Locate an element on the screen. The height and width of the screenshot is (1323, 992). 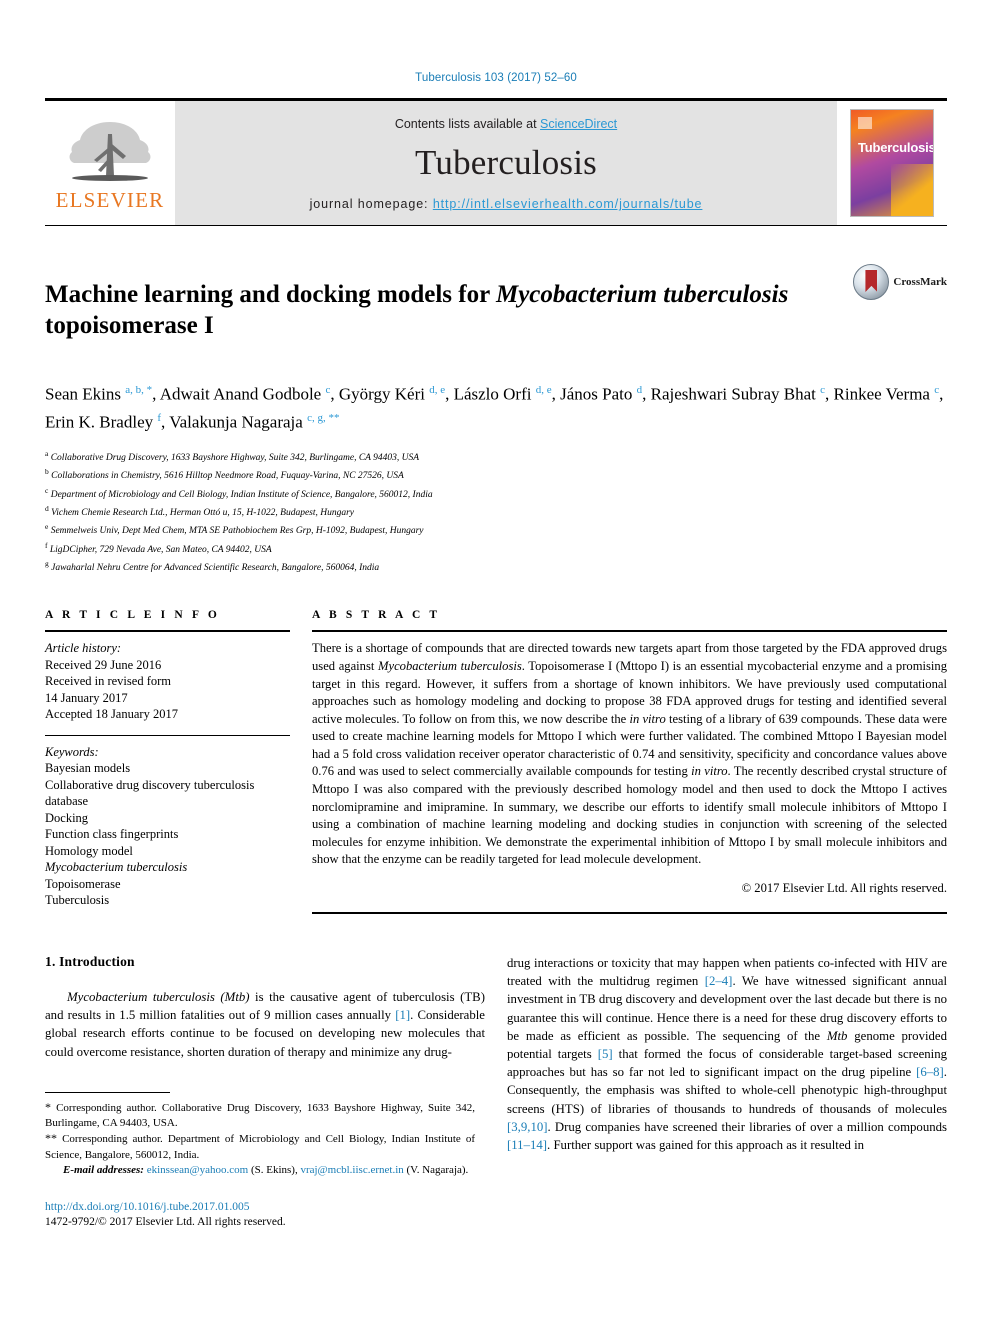
article-history-label: Article history: is located at coordinates (83, 648).